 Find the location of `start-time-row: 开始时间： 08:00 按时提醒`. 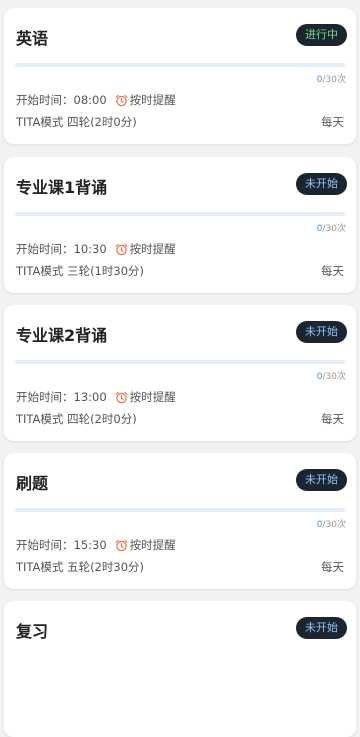

start-time-row: 开始时间： 08:00 按时提醒 is located at coordinates (96, 100).